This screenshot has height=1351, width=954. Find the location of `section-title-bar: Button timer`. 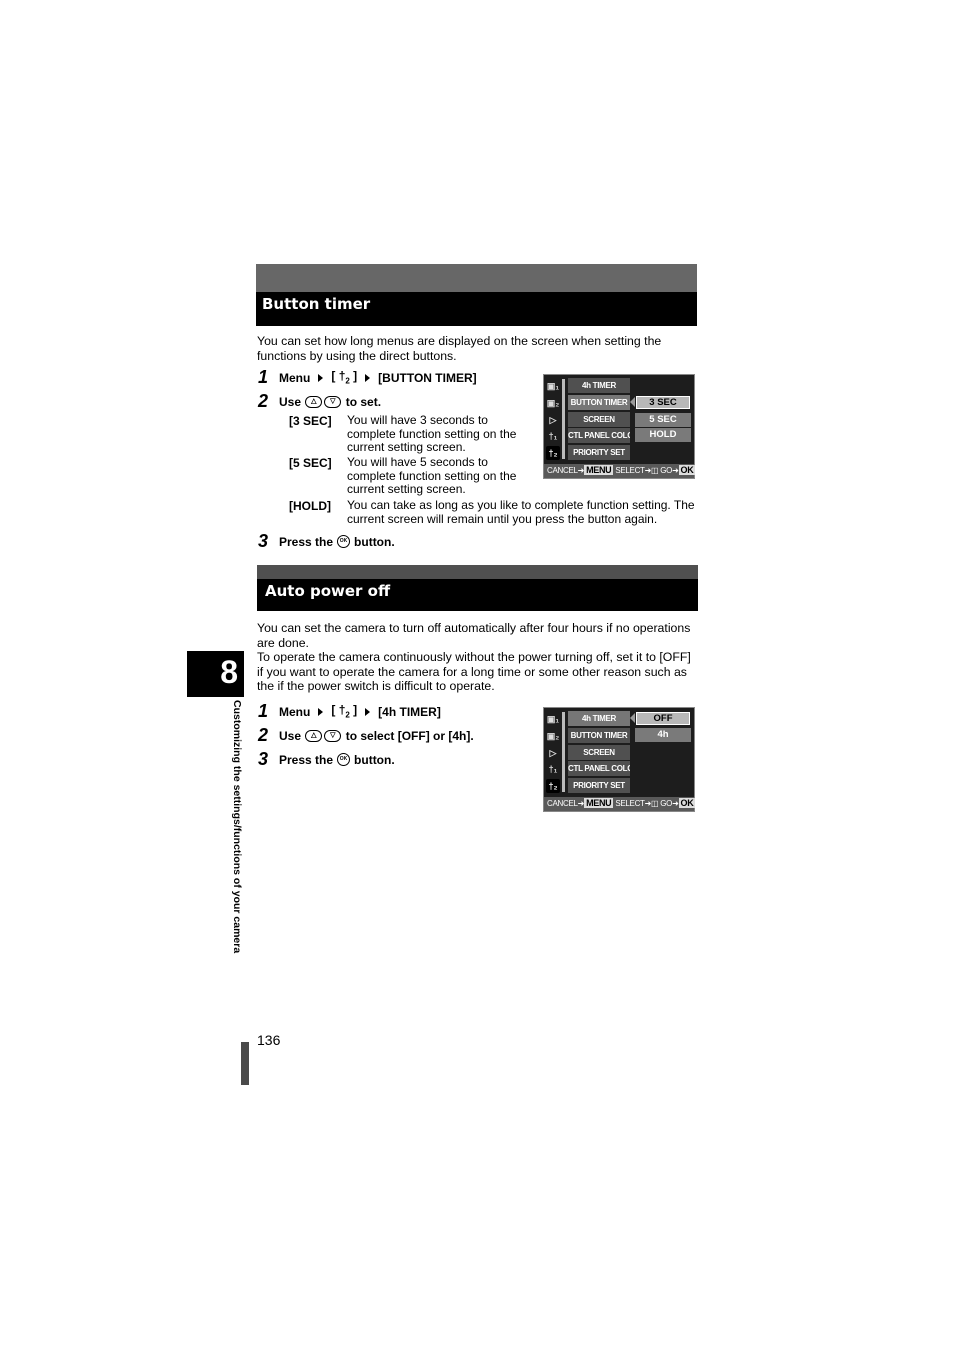

section-title-bar: Button timer is located at coordinates (476, 309).